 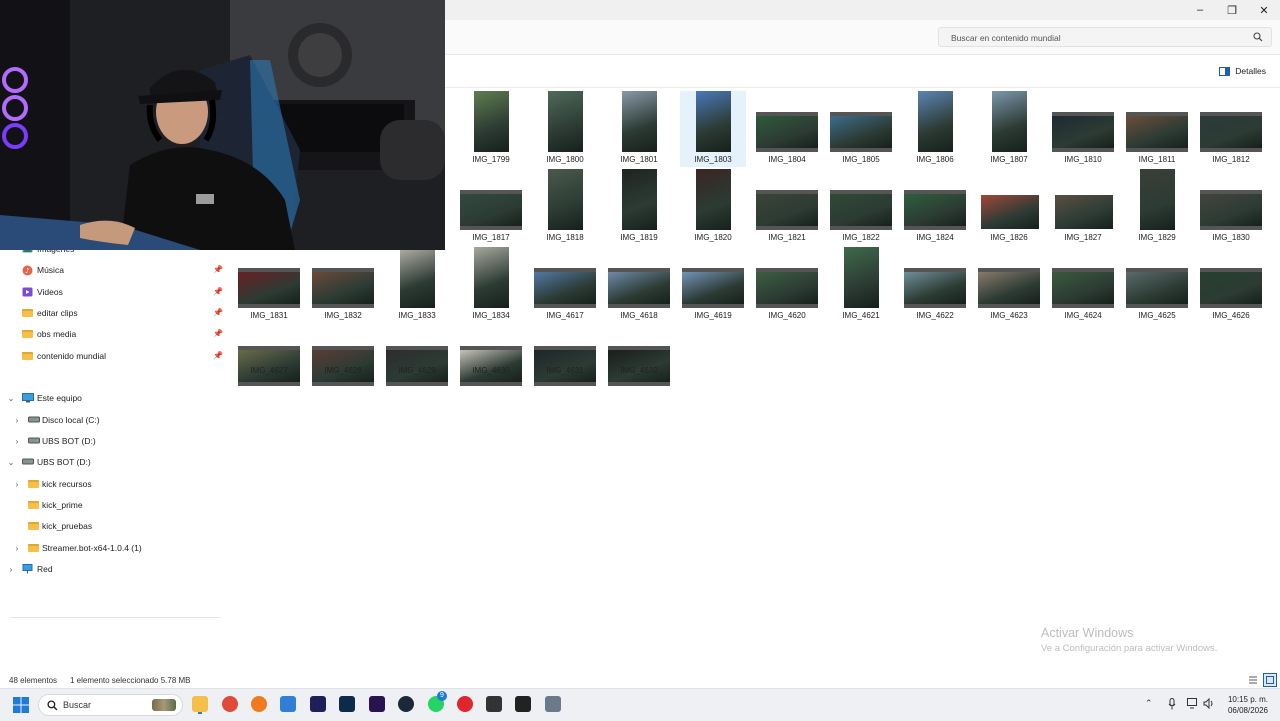 What do you see at coordinates (113, 484) in the screenshot?
I see `tree-item-kick-recursos: › kick recursos` at bounding box center [113, 484].